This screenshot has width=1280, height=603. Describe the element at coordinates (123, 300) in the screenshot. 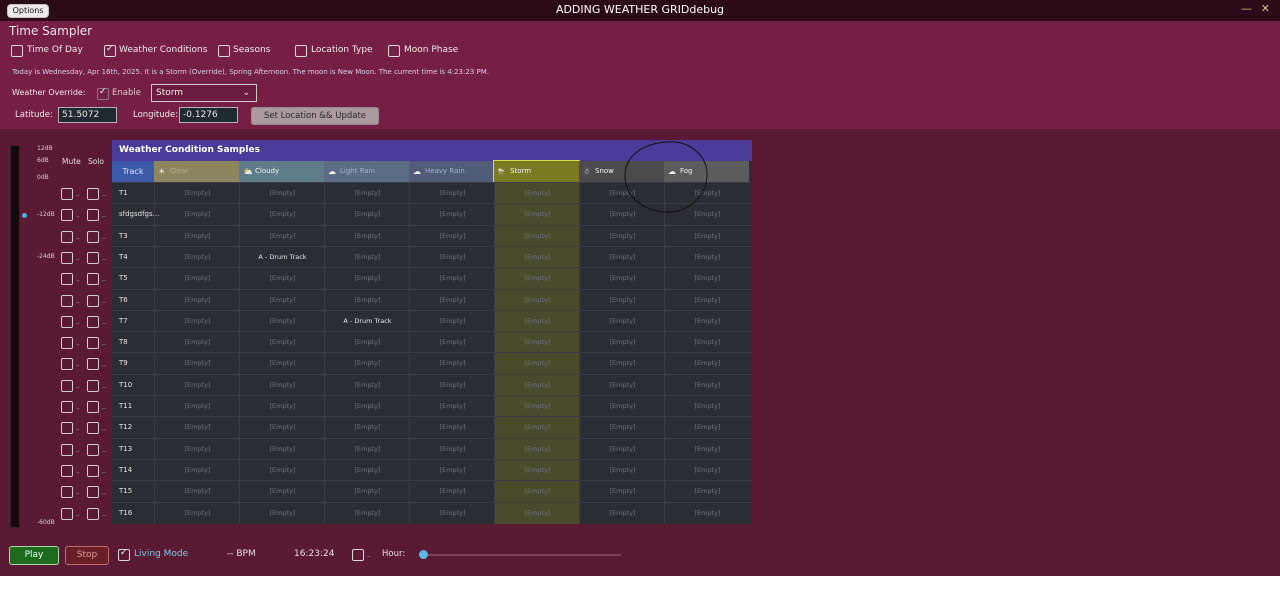

I see `track-name: T6` at that location.